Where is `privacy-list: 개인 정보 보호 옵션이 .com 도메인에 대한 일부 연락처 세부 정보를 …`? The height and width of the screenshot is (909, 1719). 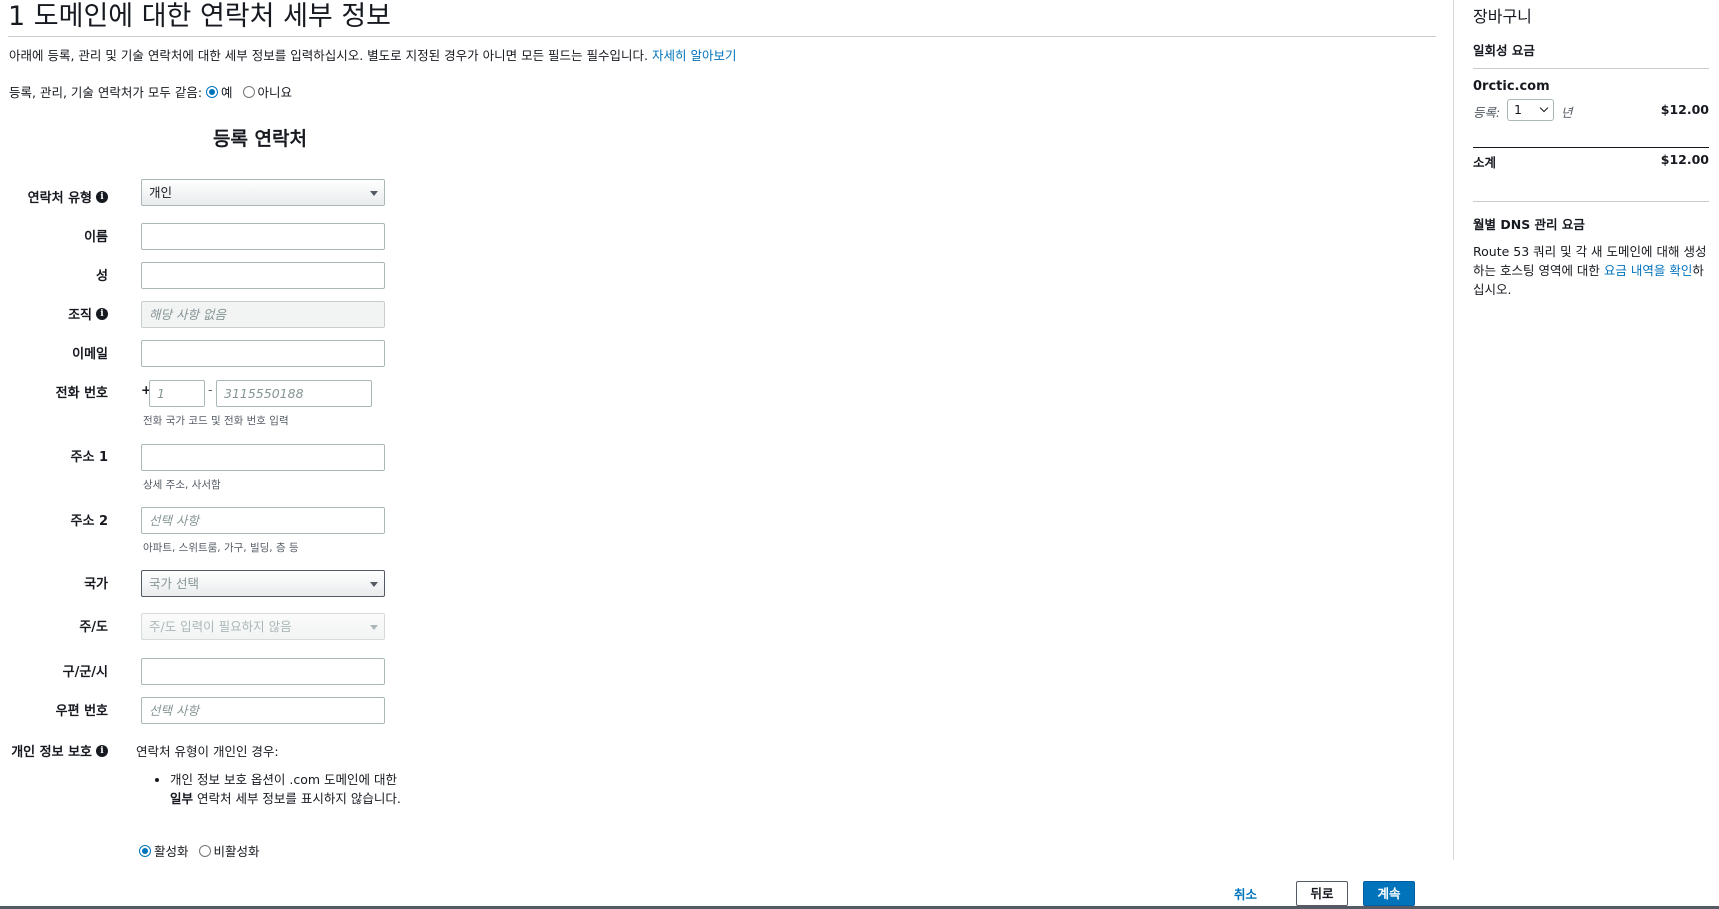
privacy-list: 개인 정보 보호 옵션이 .com 도메인에 대한 일부 연락처 세부 정보를 … is located at coordinates (281, 789).